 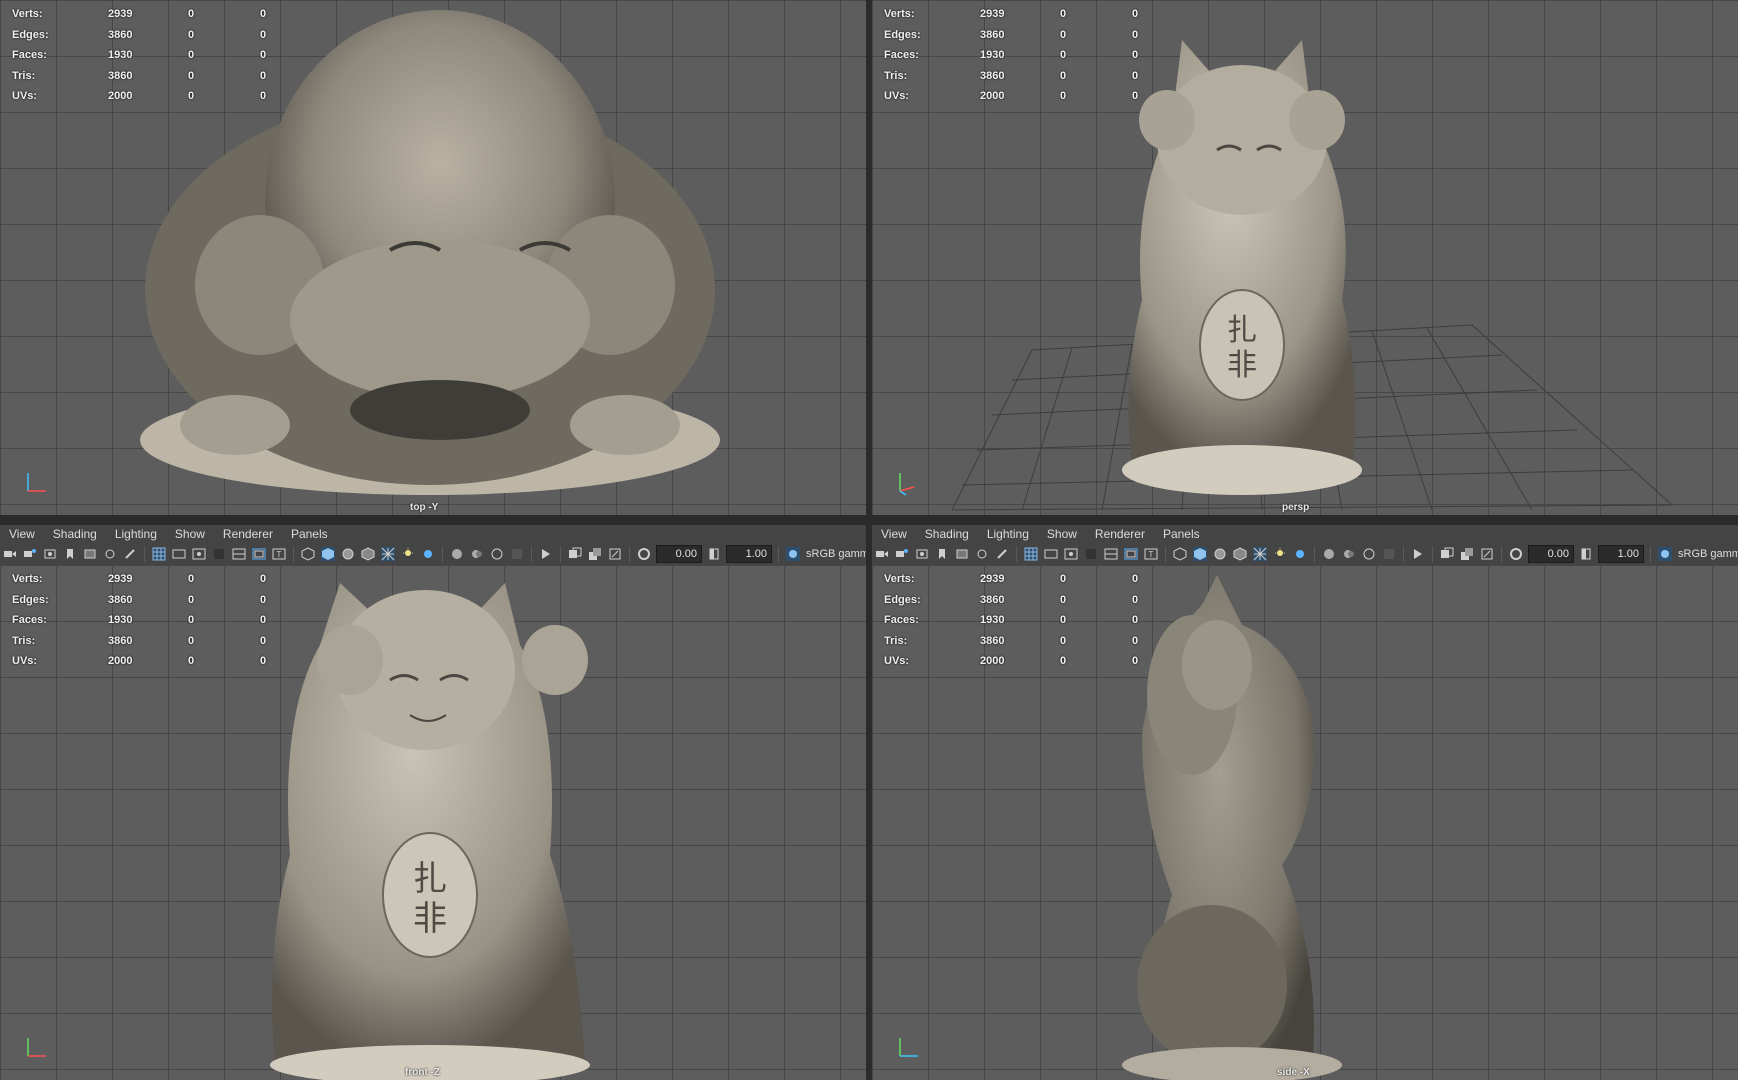 I want to click on stat-value: 3860, so click(x=992, y=599).